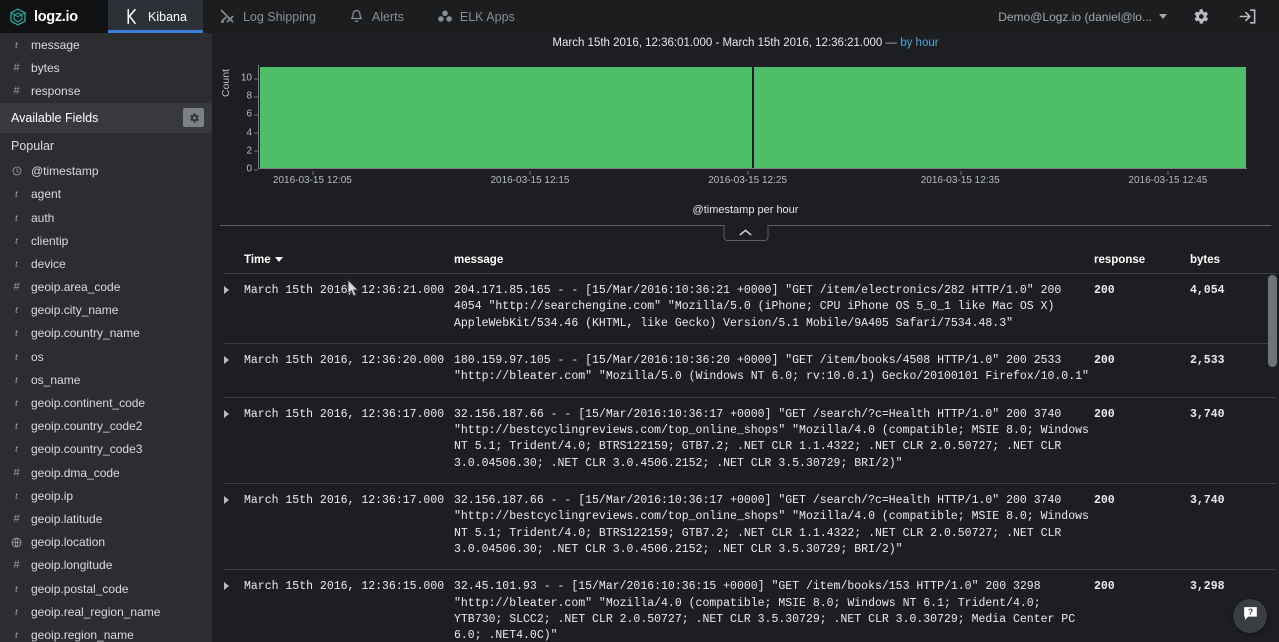  I want to click on y-tick-label: 2, so click(245, 150).